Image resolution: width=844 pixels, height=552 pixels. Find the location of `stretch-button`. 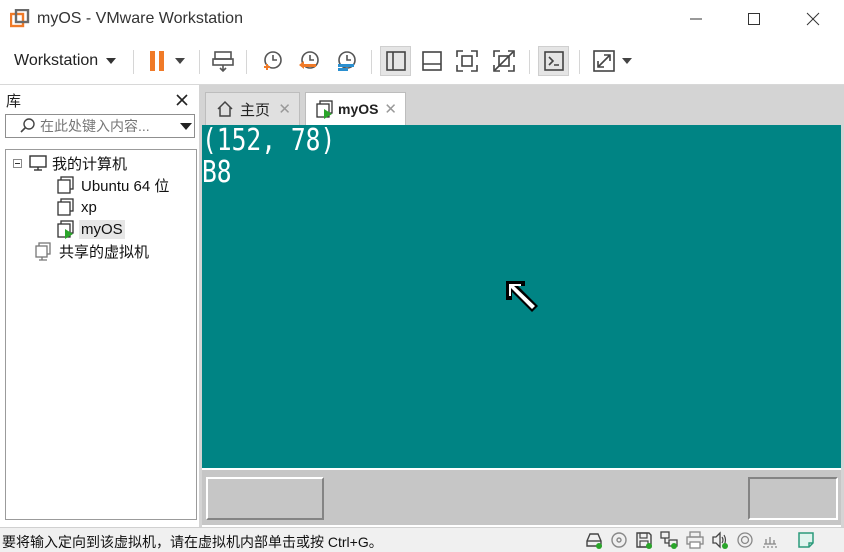

stretch-button is located at coordinates (612, 61).